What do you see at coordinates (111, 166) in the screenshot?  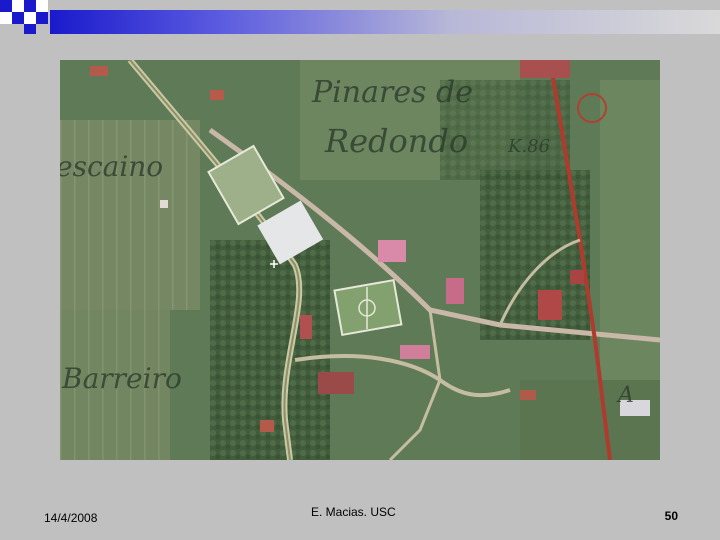 I see `map-label-escaino: escaino` at bounding box center [111, 166].